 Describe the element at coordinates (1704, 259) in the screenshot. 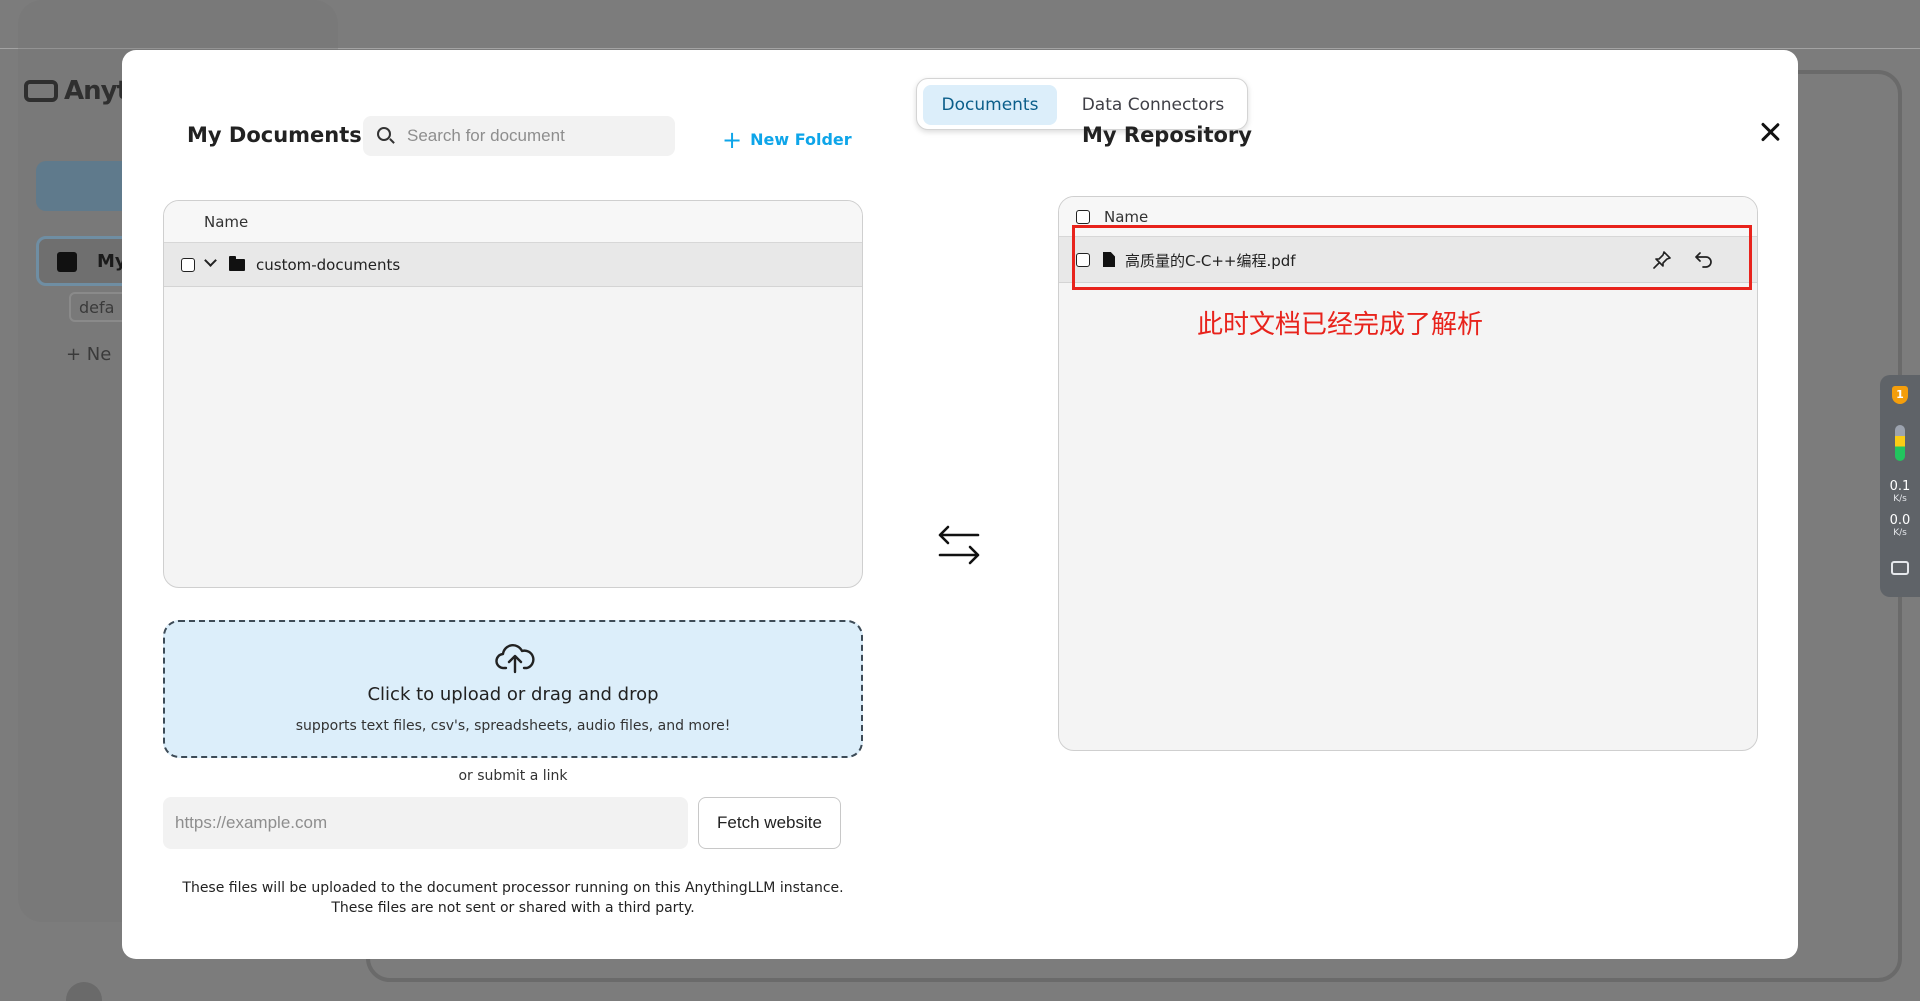

I see `undo-icon` at that location.